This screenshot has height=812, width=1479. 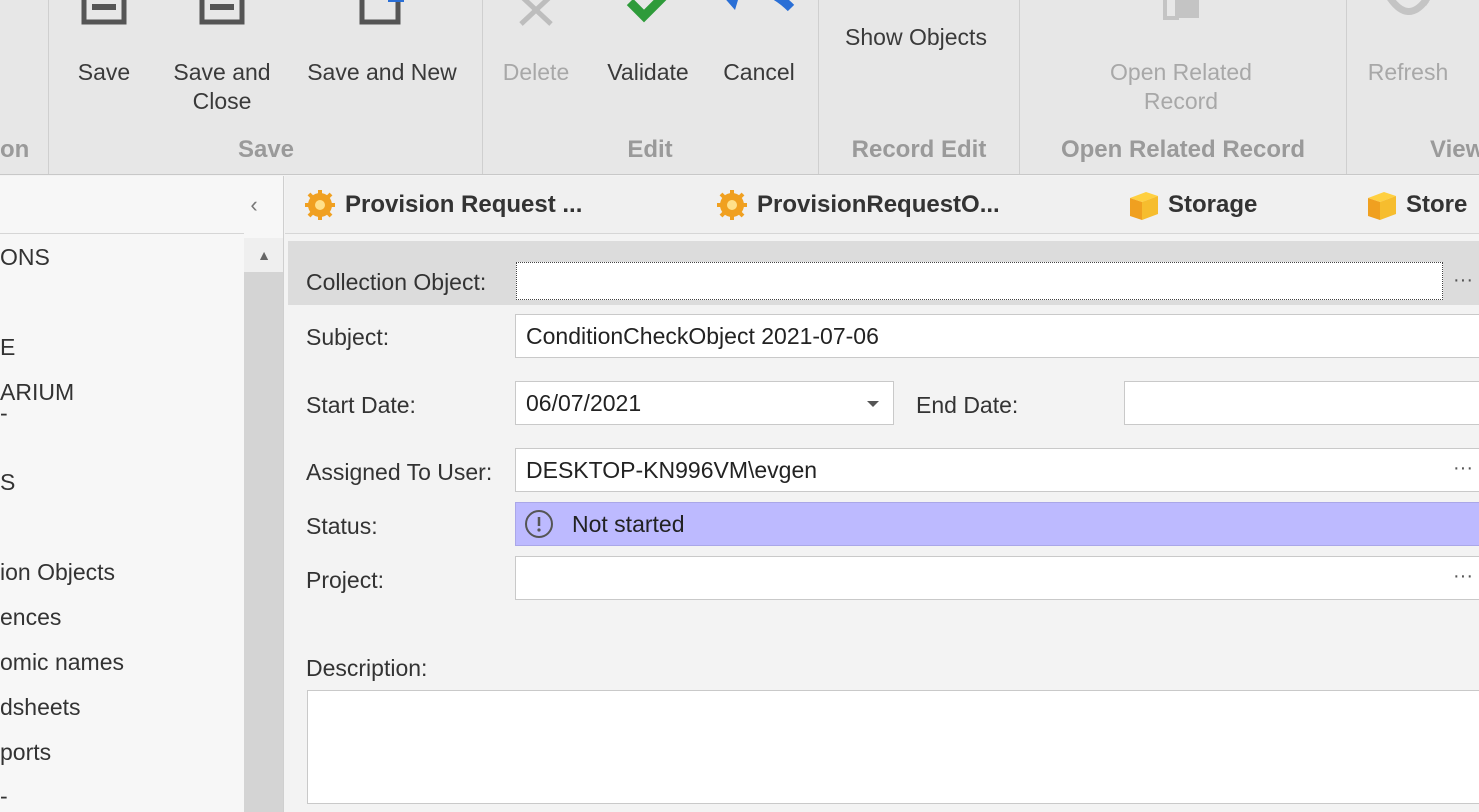 What do you see at coordinates (62, 662) in the screenshot?
I see `nav-item: omic names` at bounding box center [62, 662].